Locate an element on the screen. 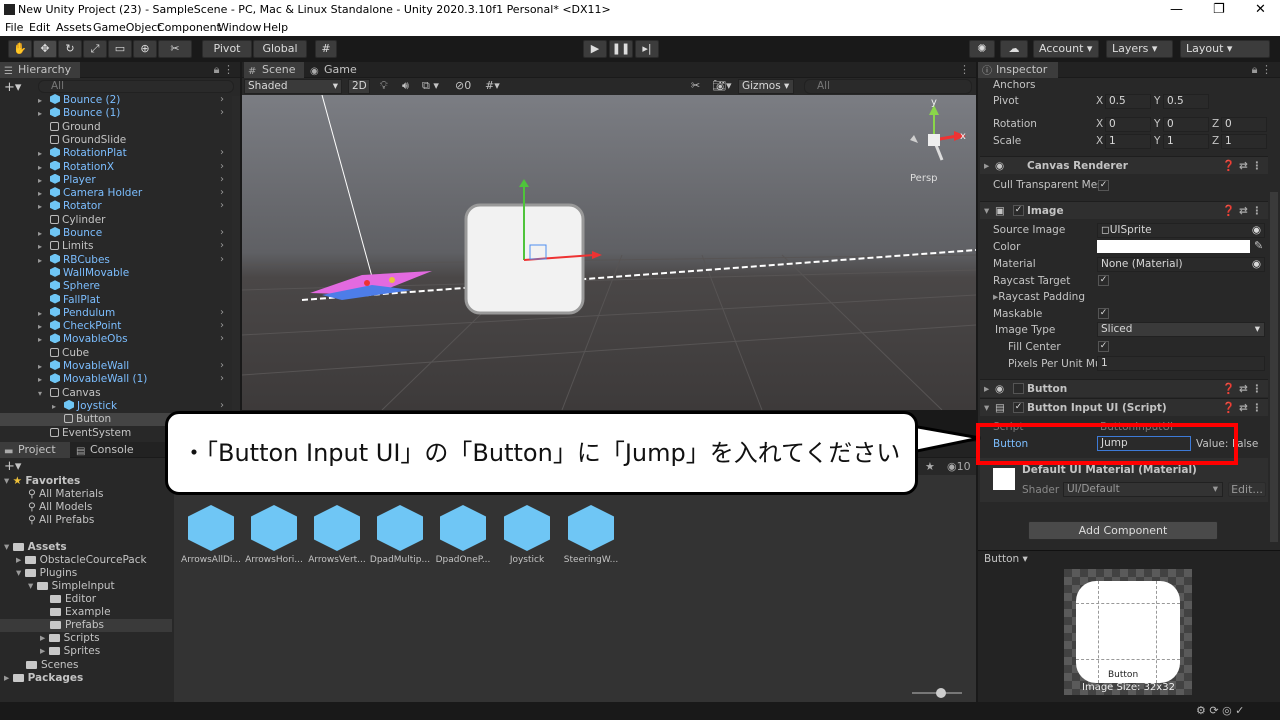 Image resolution: width=1280 pixels, height=720 pixels. cloud-icon: ☁ is located at coordinates (1014, 49).